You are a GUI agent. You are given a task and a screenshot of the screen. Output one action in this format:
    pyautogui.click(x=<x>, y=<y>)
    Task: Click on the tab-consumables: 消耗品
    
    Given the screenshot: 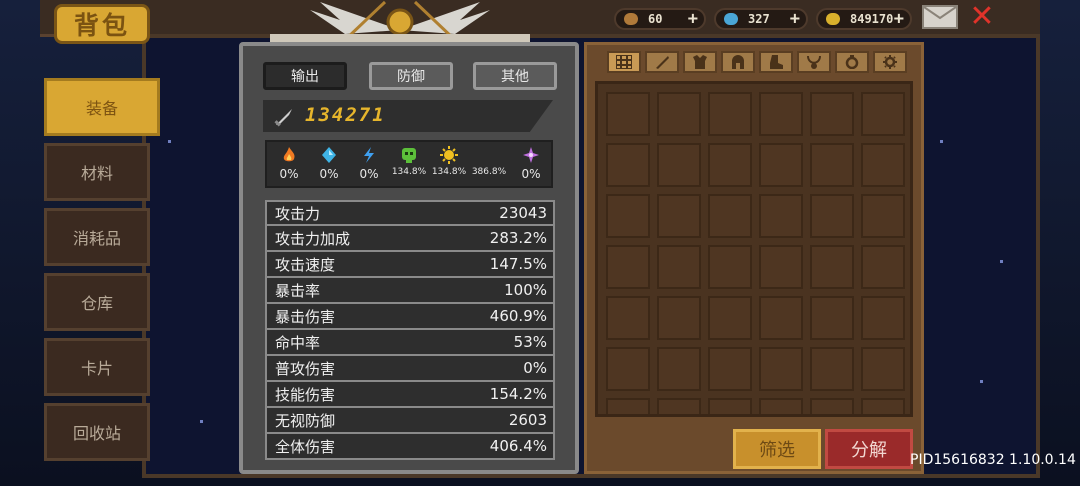 What is the action you would take?
    pyautogui.click(x=97, y=237)
    